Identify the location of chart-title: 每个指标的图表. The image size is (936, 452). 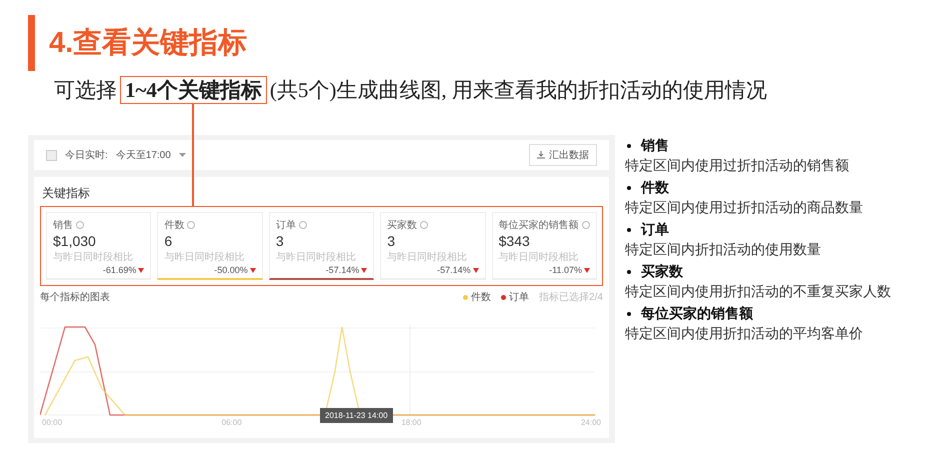
(75, 297).